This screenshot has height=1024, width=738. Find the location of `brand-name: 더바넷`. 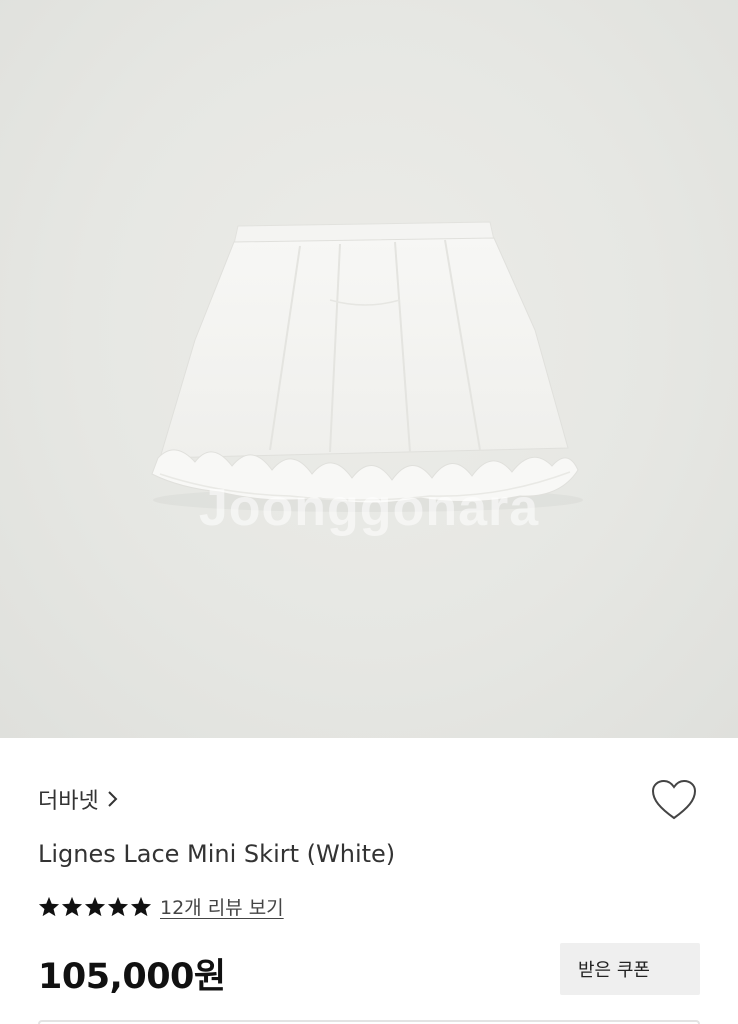

brand-name: 더바넷 is located at coordinates (68, 801).